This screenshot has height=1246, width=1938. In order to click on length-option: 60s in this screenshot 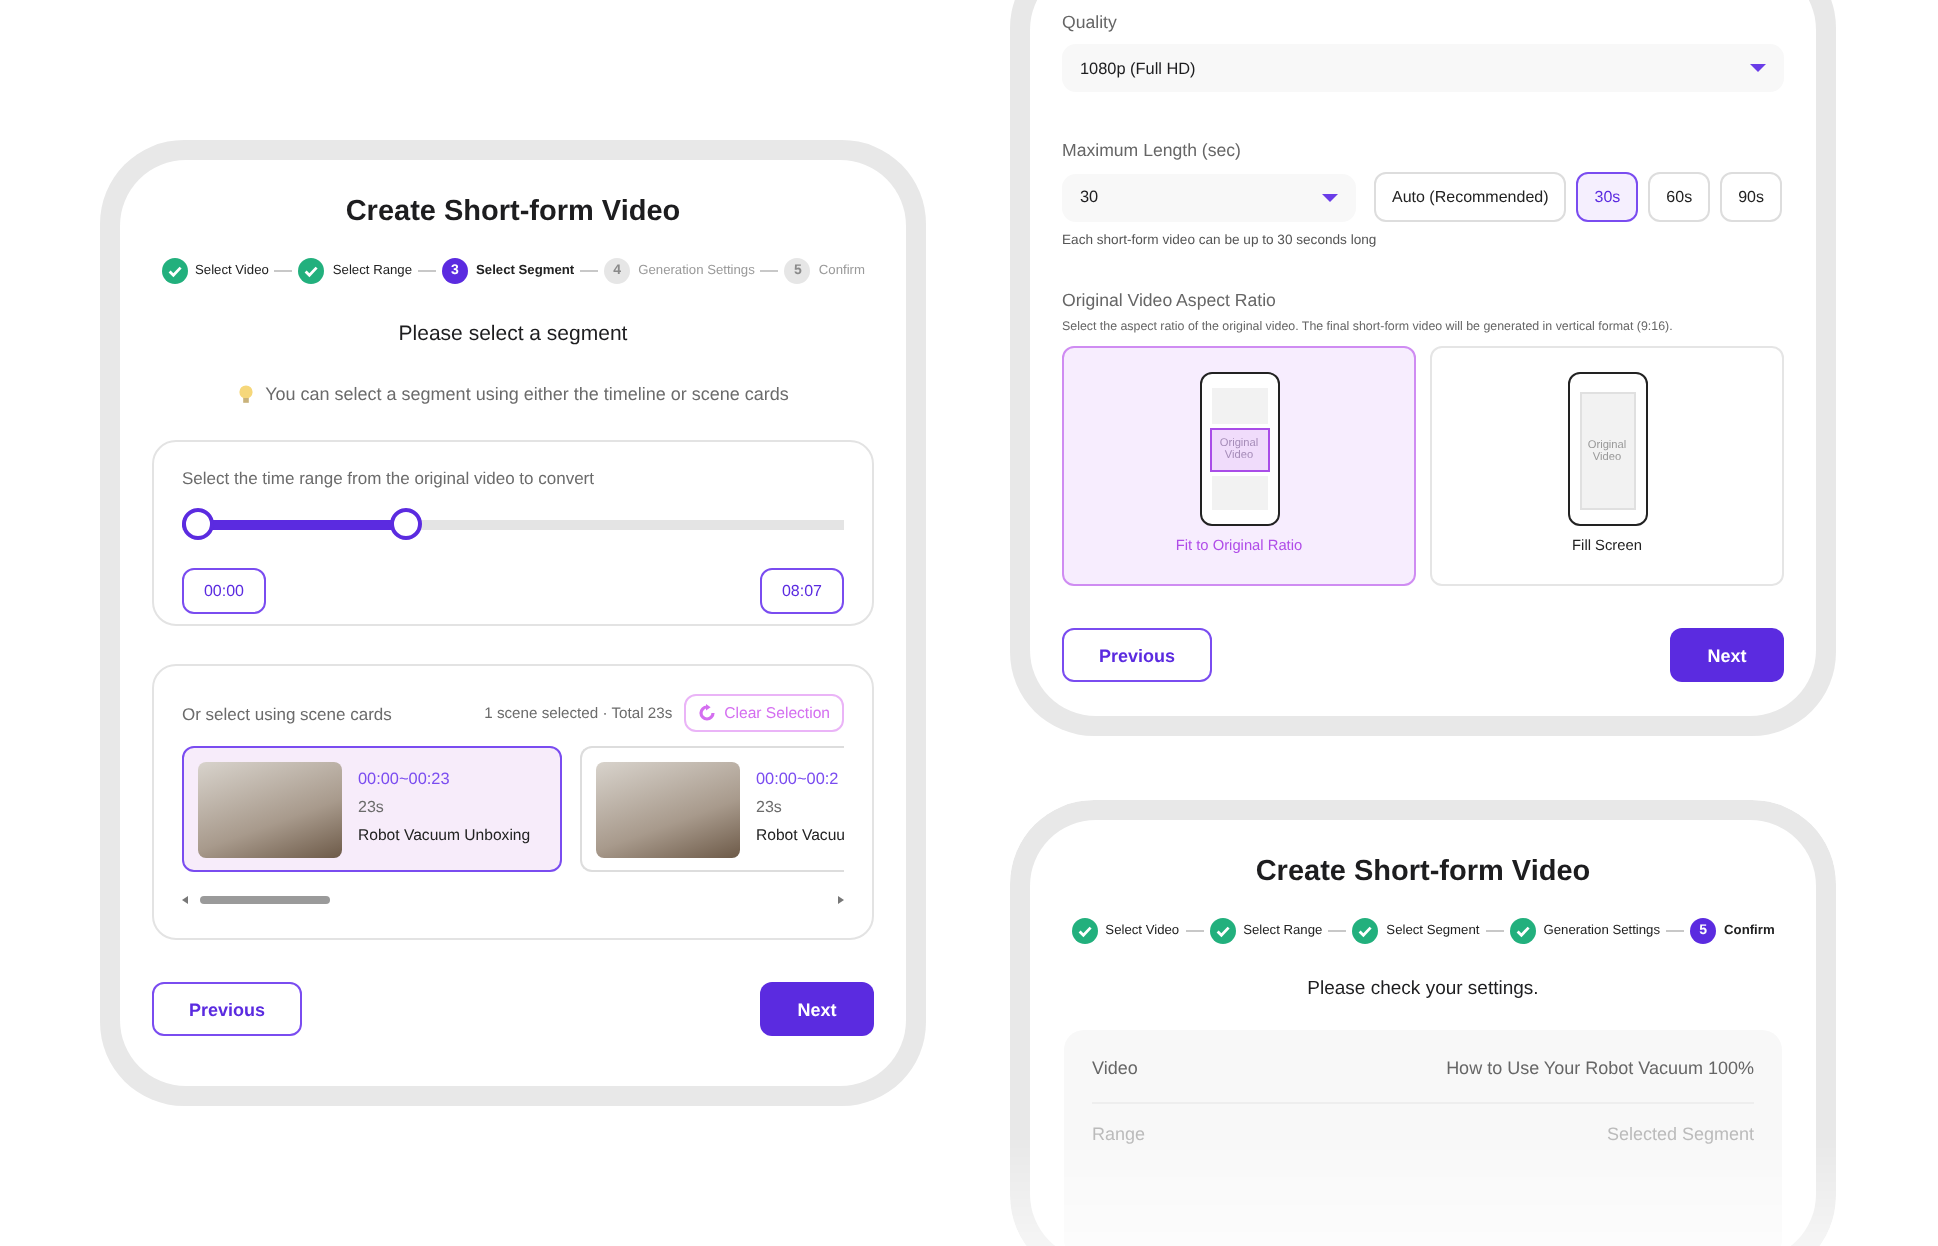, I will do `click(1679, 197)`.